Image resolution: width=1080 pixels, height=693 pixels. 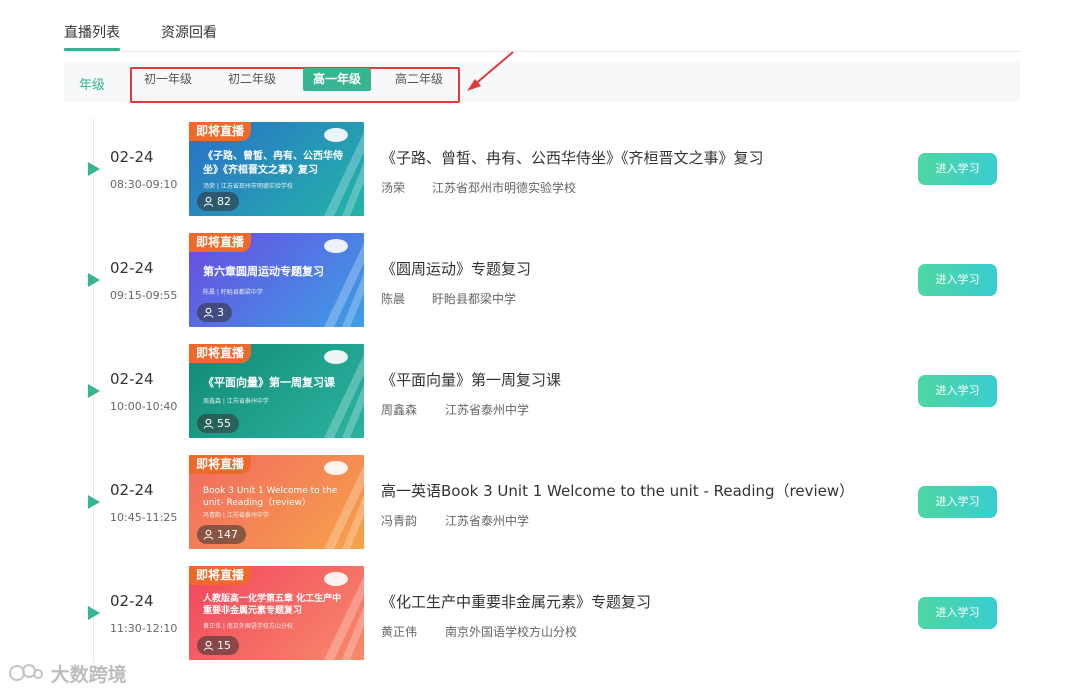 I want to click on watermark-logo-icon, so click(x=26, y=672).